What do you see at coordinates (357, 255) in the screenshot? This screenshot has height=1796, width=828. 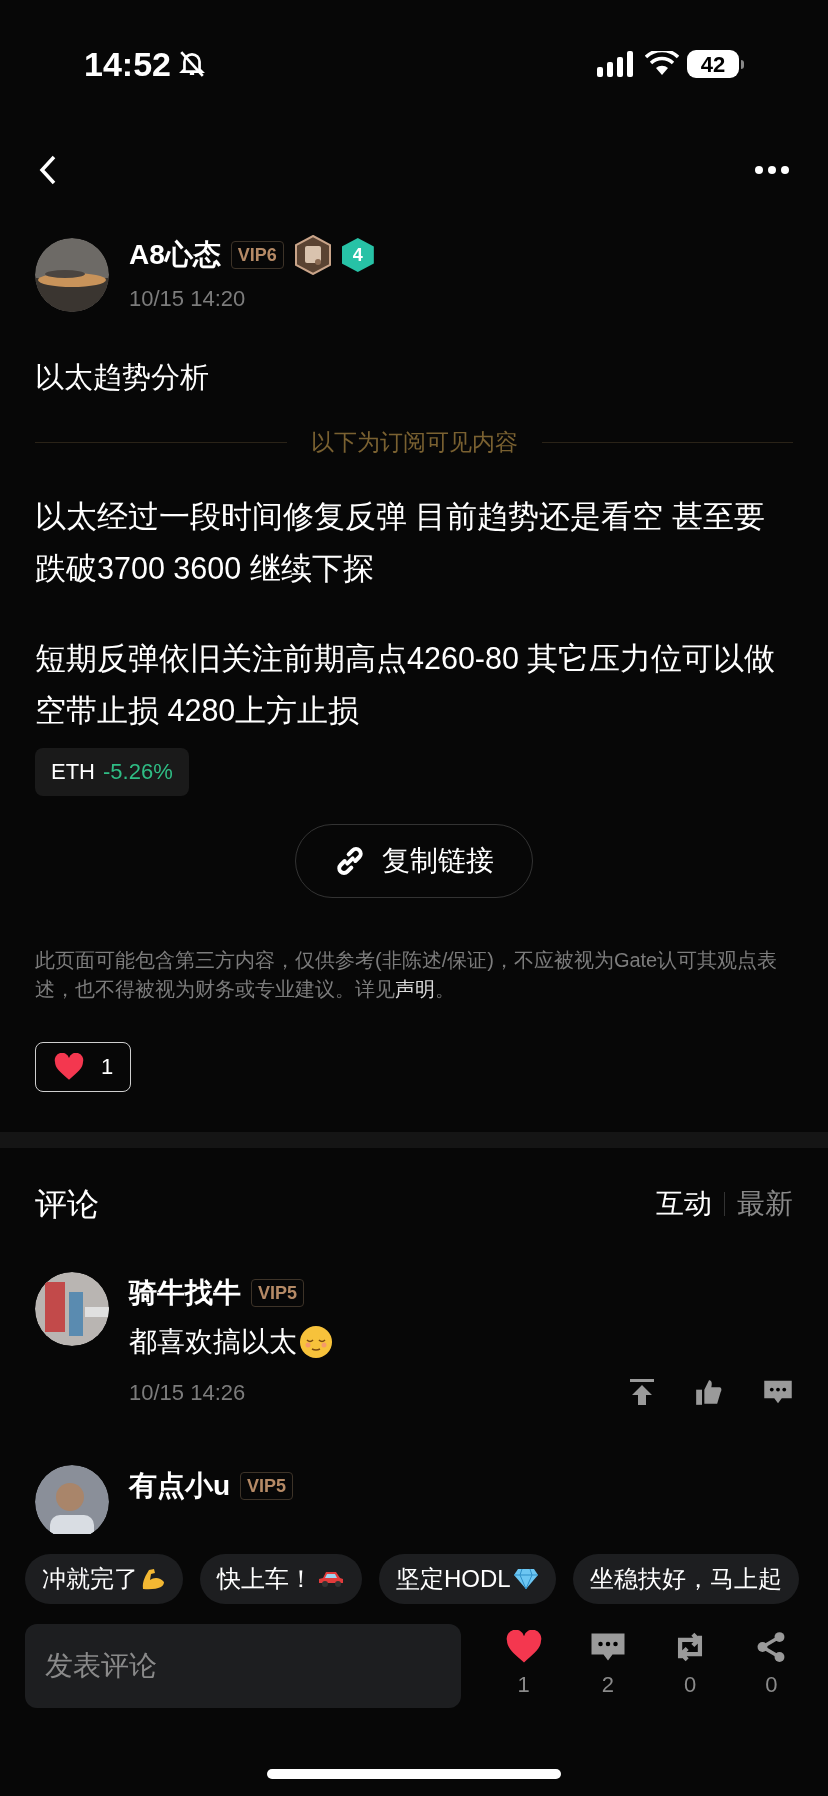 I see `level-badge: 4` at bounding box center [357, 255].